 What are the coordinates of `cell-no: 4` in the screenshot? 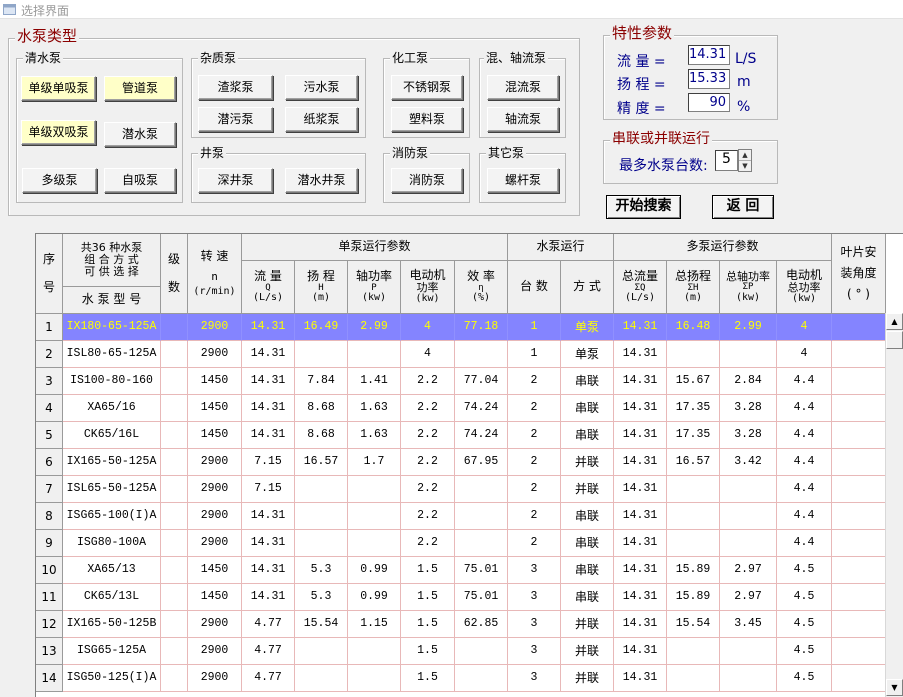 It's located at (49, 408).